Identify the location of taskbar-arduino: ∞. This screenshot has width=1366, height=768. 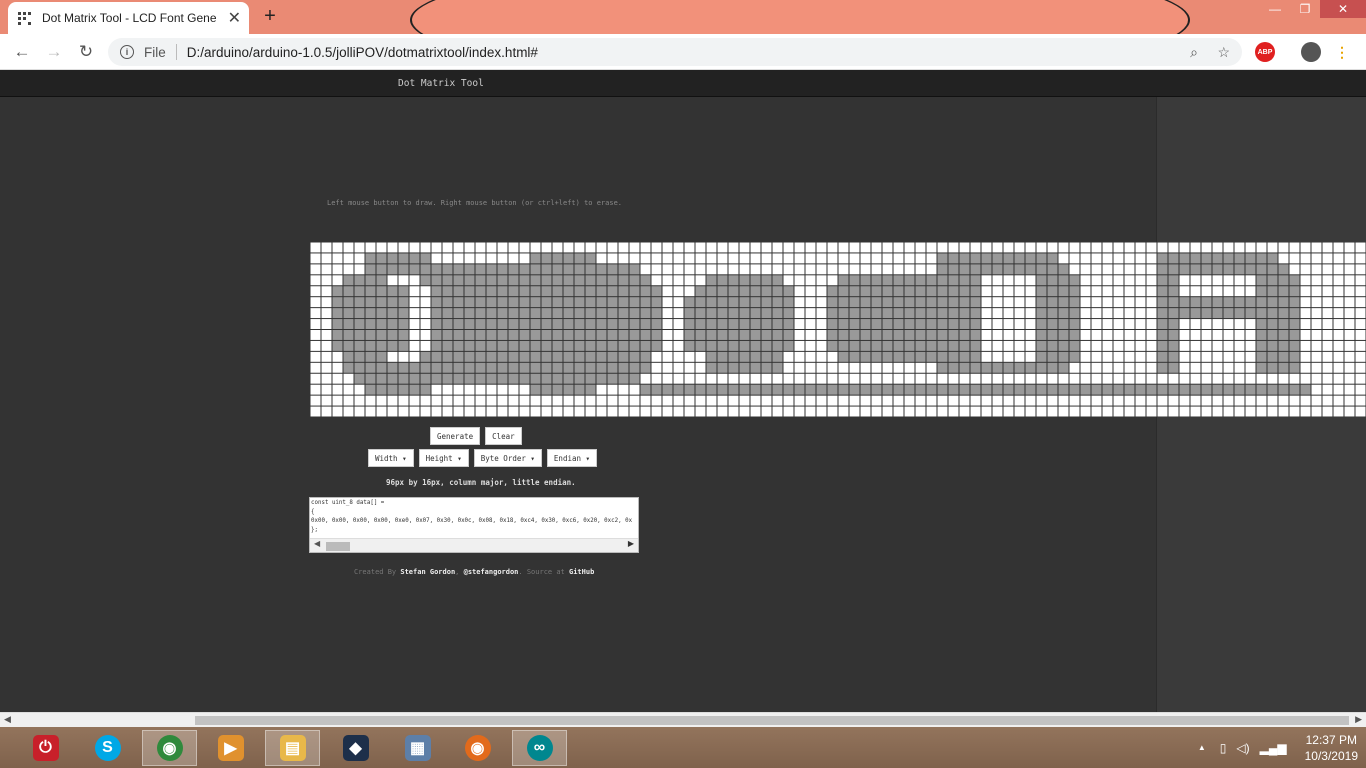
(539, 748).